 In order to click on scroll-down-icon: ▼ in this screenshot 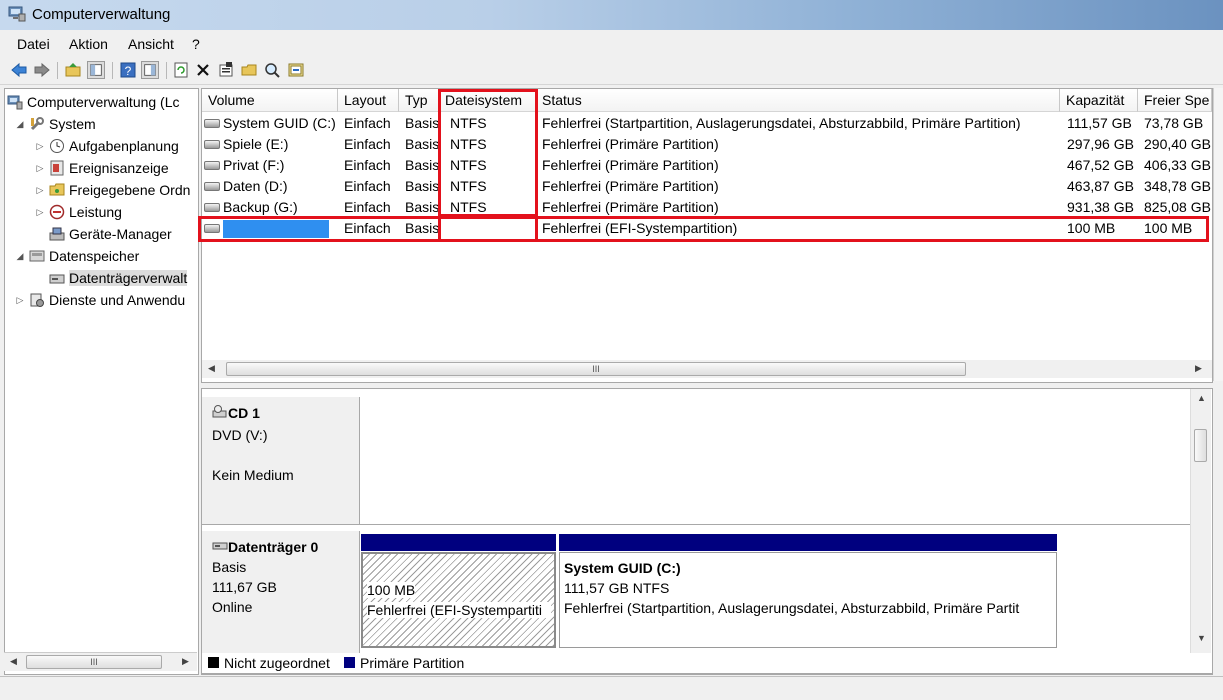, I will do `click(1201, 638)`.